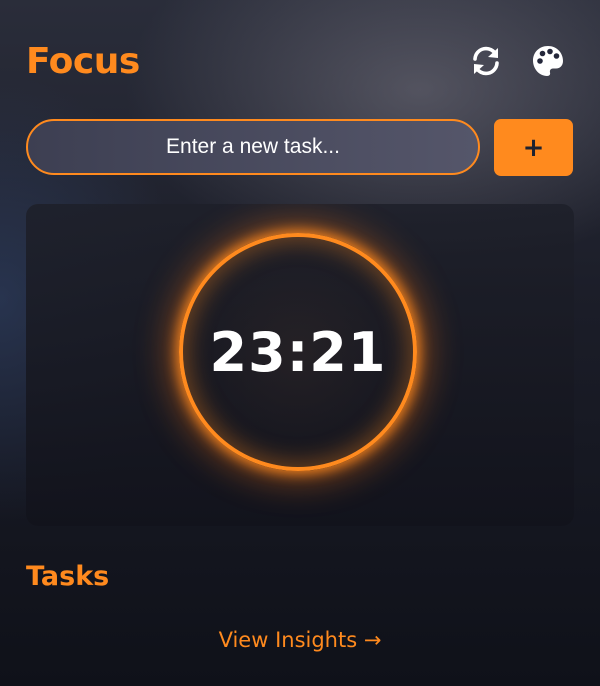  Describe the element at coordinates (253, 147) in the screenshot. I see `new-task-input` at that location.